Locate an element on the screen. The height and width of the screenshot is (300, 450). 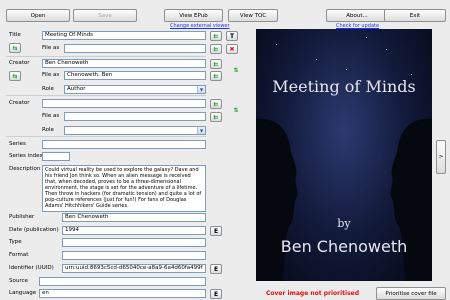
title-file-as-input is located at coordinates (135, 48).